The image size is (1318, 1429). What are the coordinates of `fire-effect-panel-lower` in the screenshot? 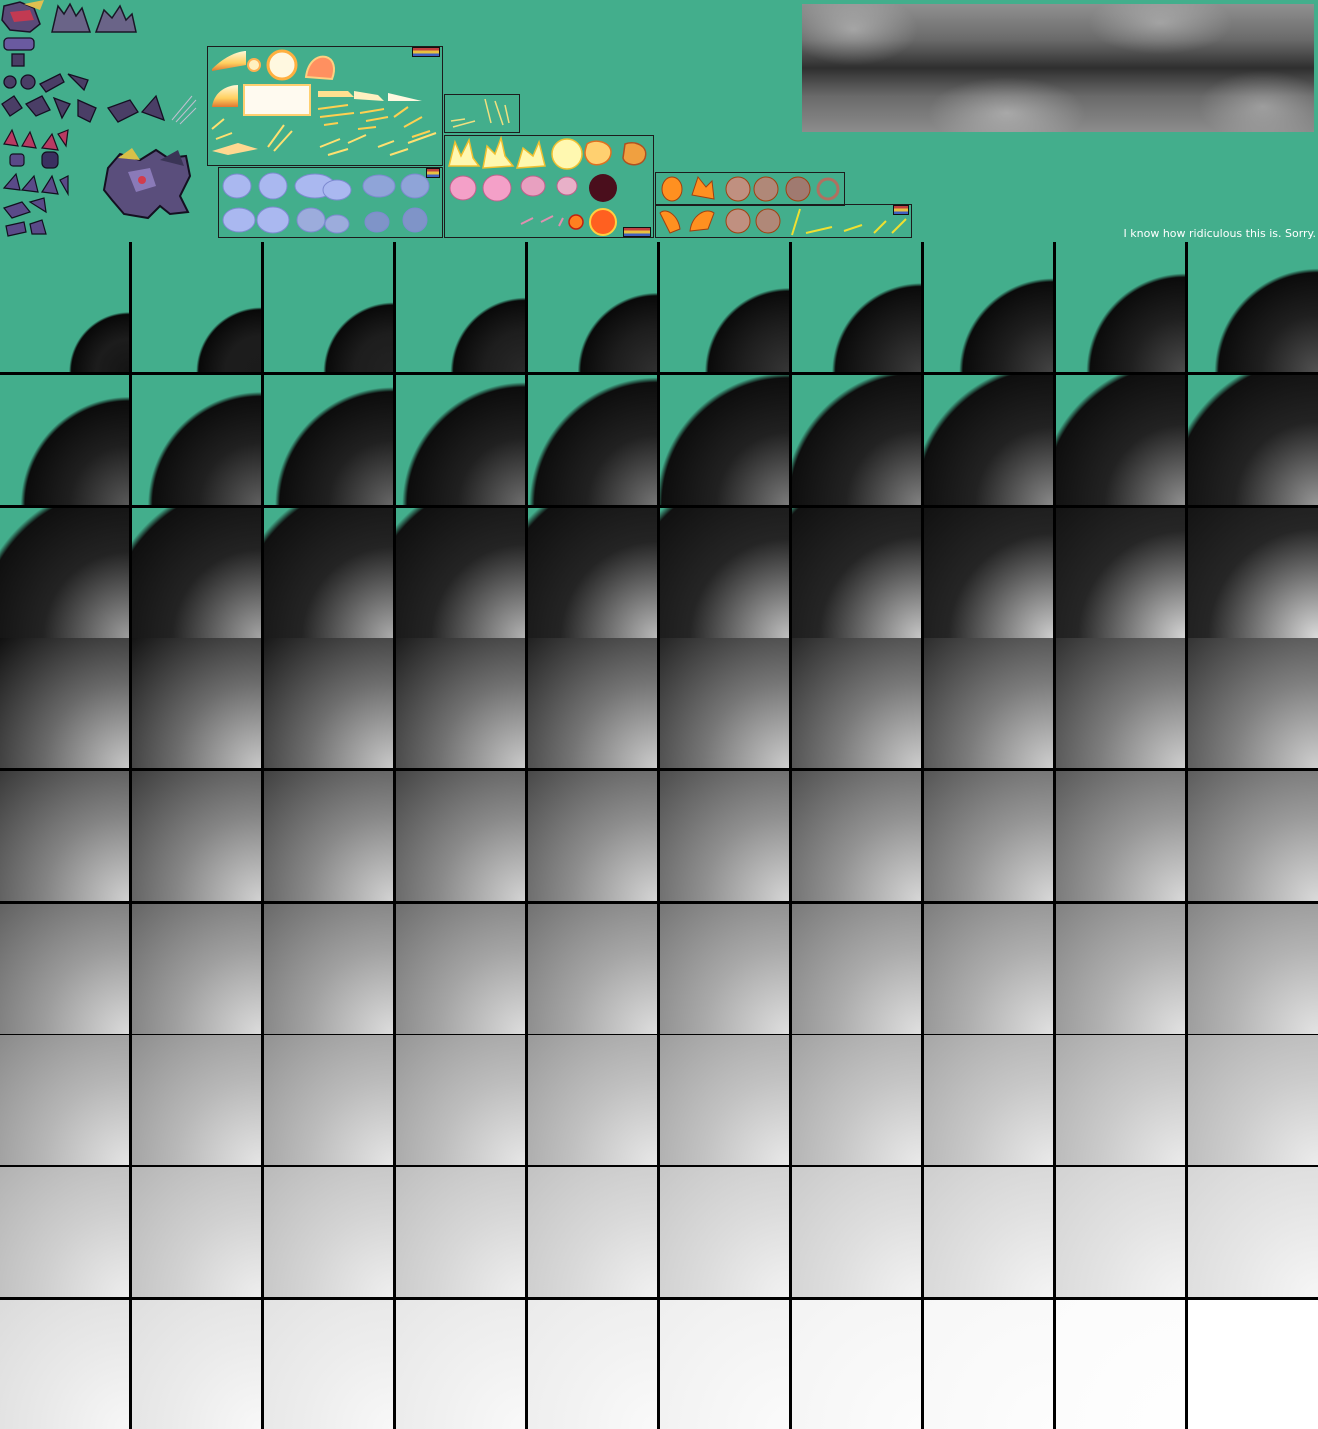 It's located at (783, 221).